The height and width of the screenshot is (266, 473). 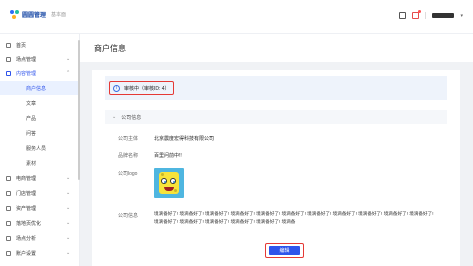 What do you see at coordinates (8, 45) in the screenshot?
I see `home-icon` at bounding box center [8, 45].